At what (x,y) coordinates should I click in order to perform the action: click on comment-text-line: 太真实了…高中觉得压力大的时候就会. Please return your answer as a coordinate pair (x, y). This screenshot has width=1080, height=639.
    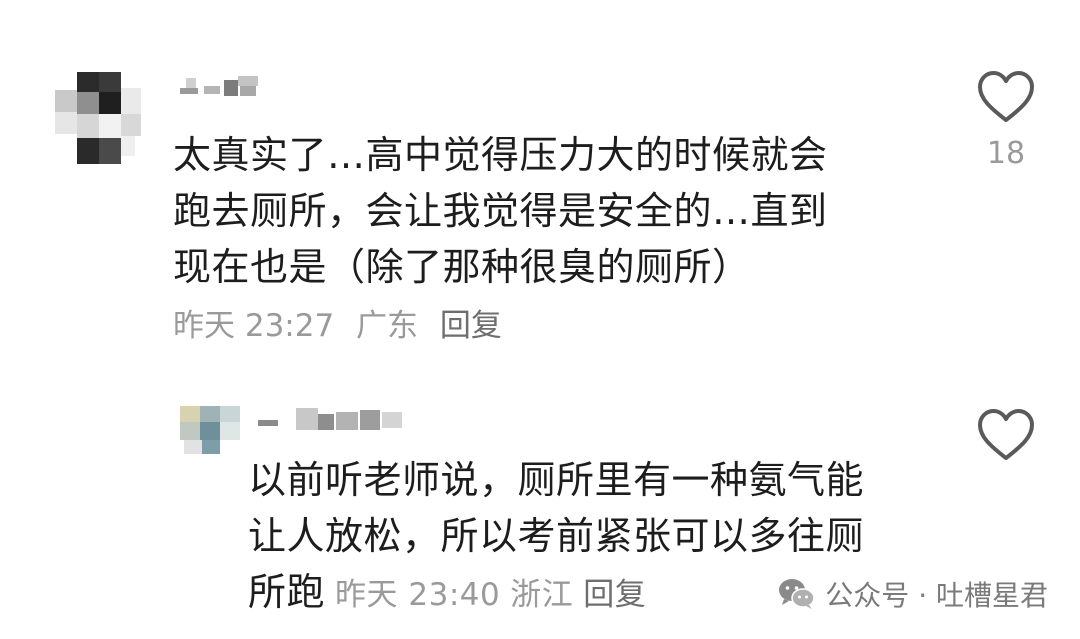
    Looking at the image, I should click on (500, 155).